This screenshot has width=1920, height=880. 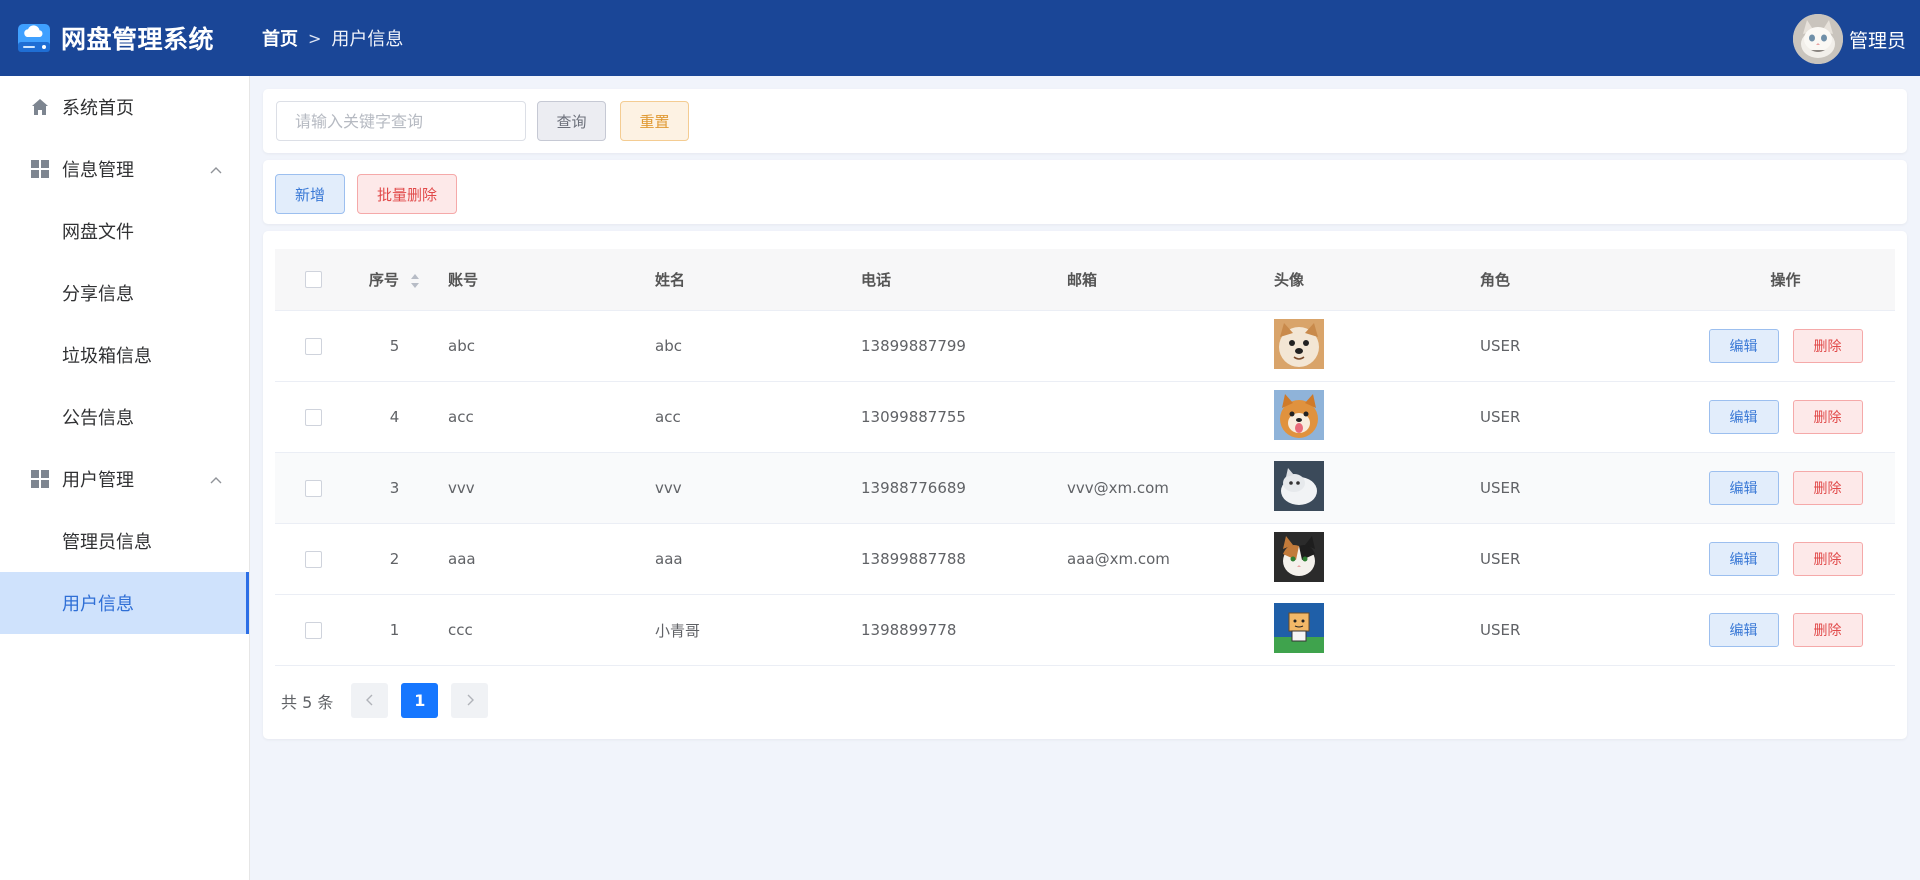 What do you see at coordinates (1817, 39) in the screenshot?
I see `admin-avatar` at bounding box center [1817, 39].